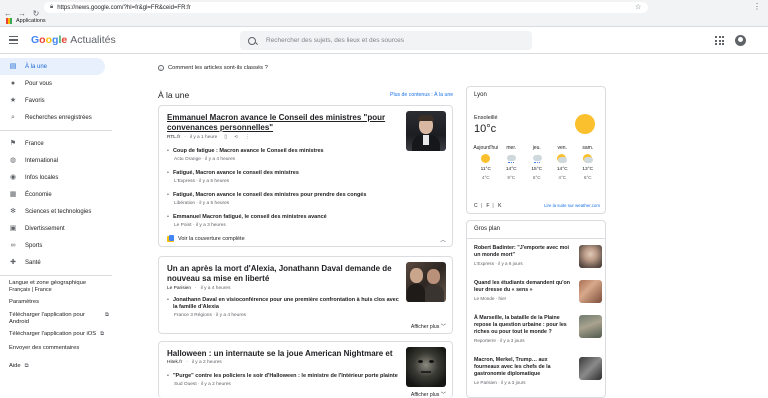 The height and width of the screenshot is (398, 768). Describe the element at coordinates (187, 159) in the screenshot. I see `source-name: Actu Orange` at that location.